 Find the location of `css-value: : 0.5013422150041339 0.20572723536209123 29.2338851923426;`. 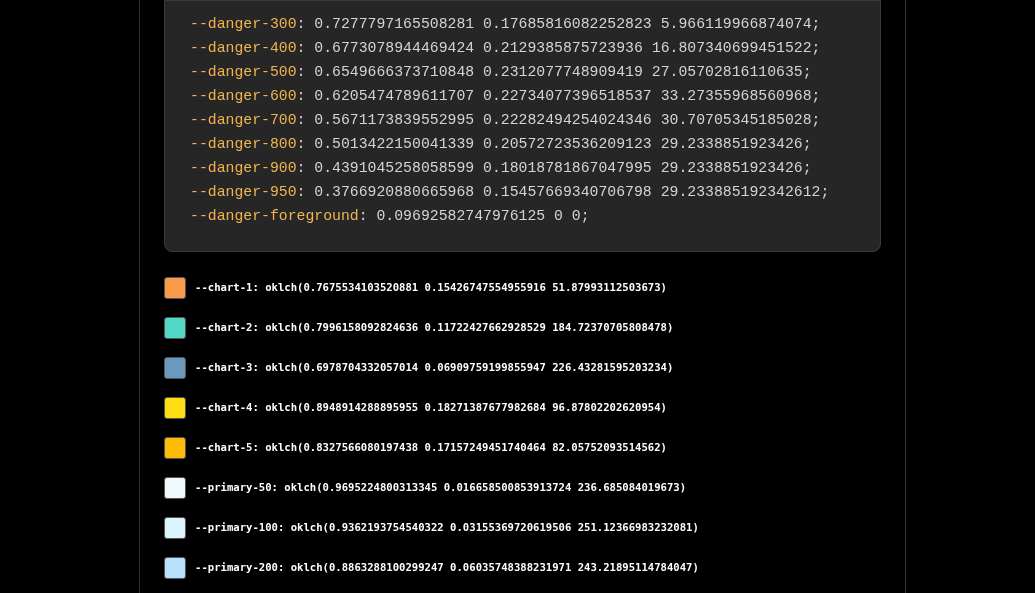

css-value: : 0.5013422150041339 0.20572723536209123 29.2338851923426; is located at coordinates (554, 144).